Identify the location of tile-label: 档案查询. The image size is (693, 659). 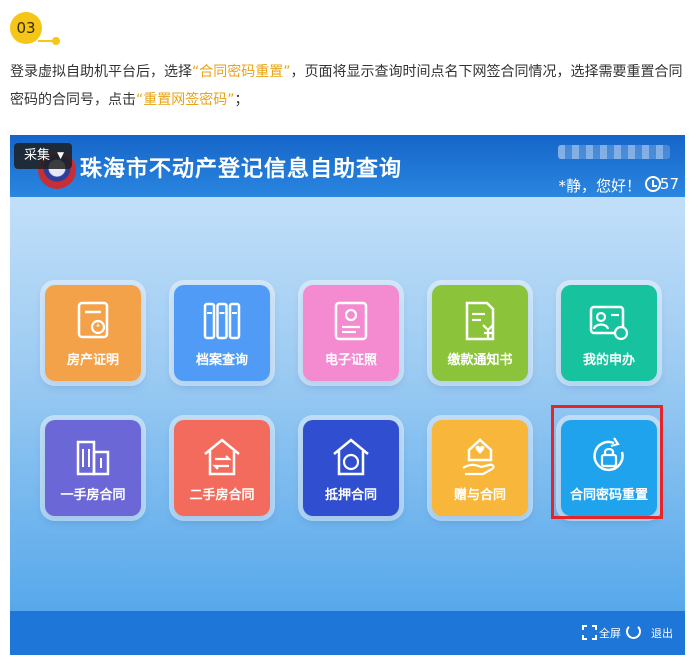
(221, 360).